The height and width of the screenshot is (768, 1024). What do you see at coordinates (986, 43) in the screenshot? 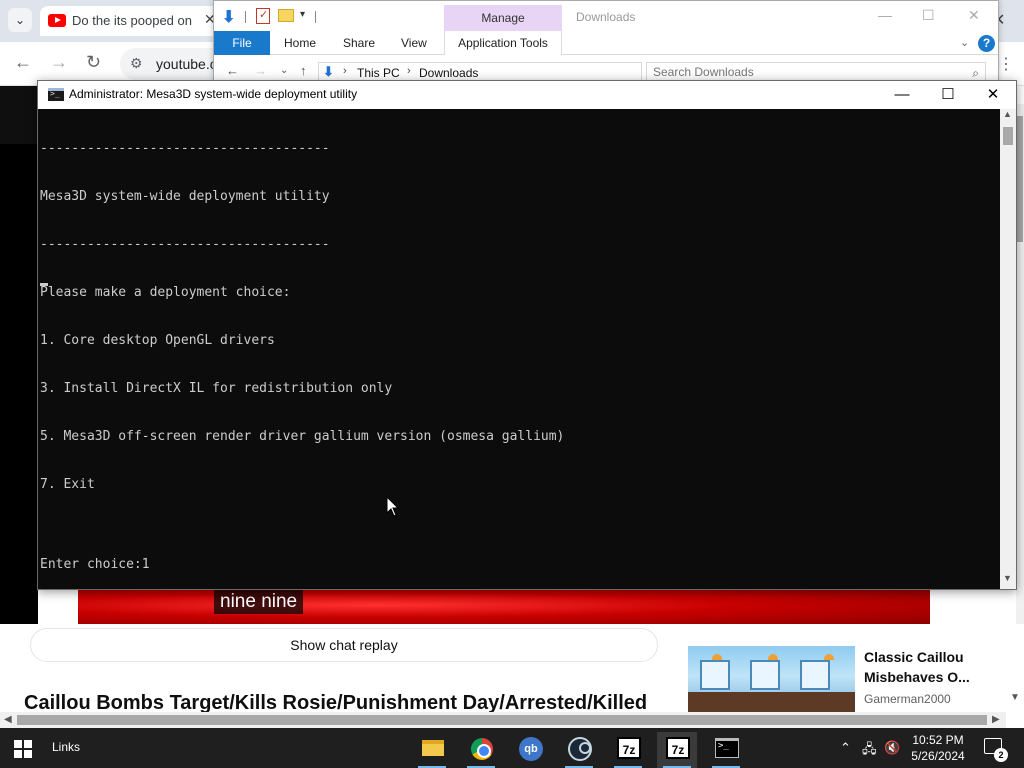
I see `help-icon: ?` at bounding box center [986, 43].